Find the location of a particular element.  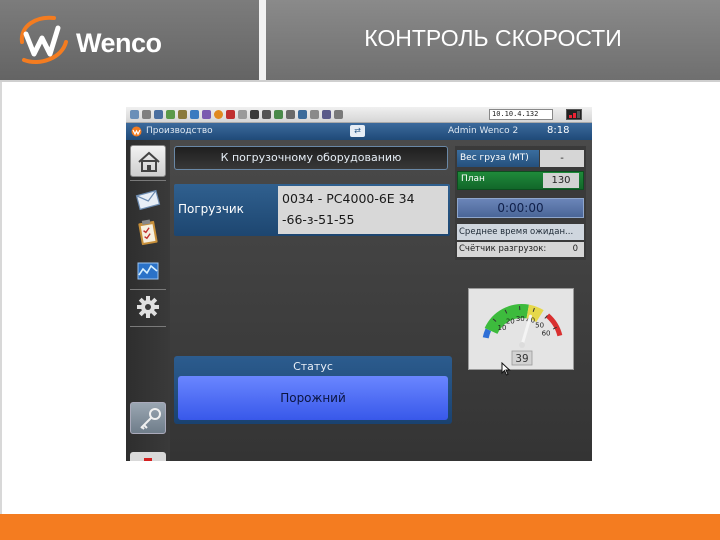

speed-readout: 39 is located at coordinates (521, 358).